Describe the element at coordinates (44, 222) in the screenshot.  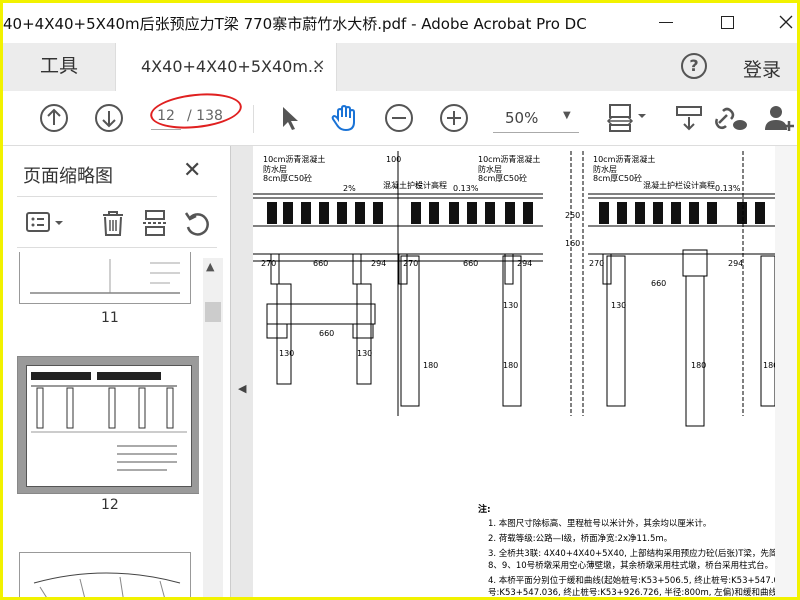
I see `list-options-icon` at that location.